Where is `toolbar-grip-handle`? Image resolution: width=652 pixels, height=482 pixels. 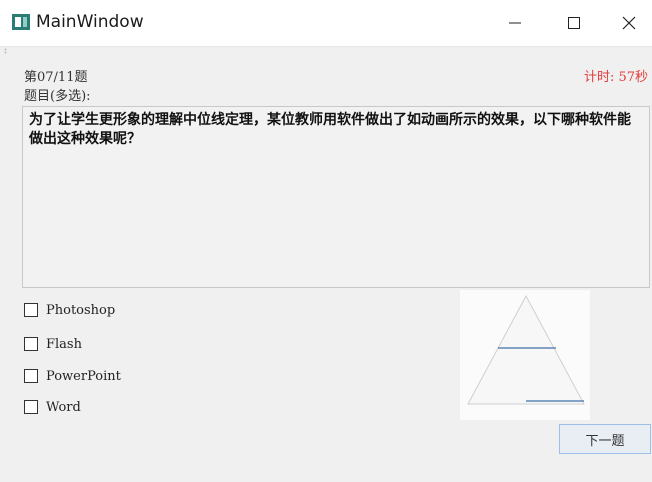
toolbar-grip-handle is located at coordinates (5, 51).